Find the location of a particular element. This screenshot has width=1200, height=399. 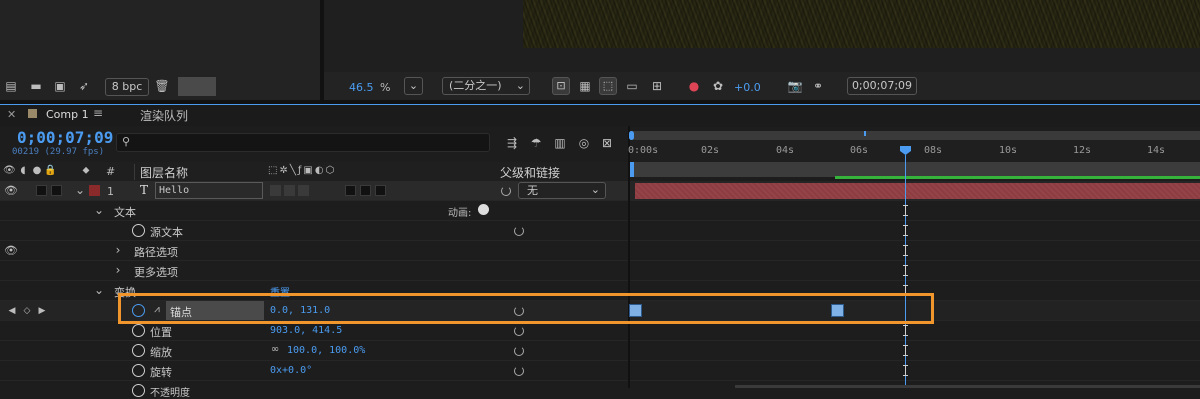

quality-switch is located at coordinates (289, 190).